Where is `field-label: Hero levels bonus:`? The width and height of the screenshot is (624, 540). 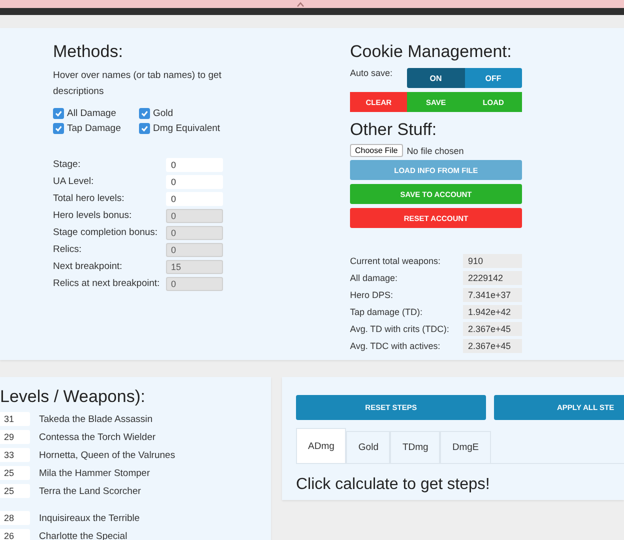
field-label: Hero levels bonus: is located at coordinates (93, 215).